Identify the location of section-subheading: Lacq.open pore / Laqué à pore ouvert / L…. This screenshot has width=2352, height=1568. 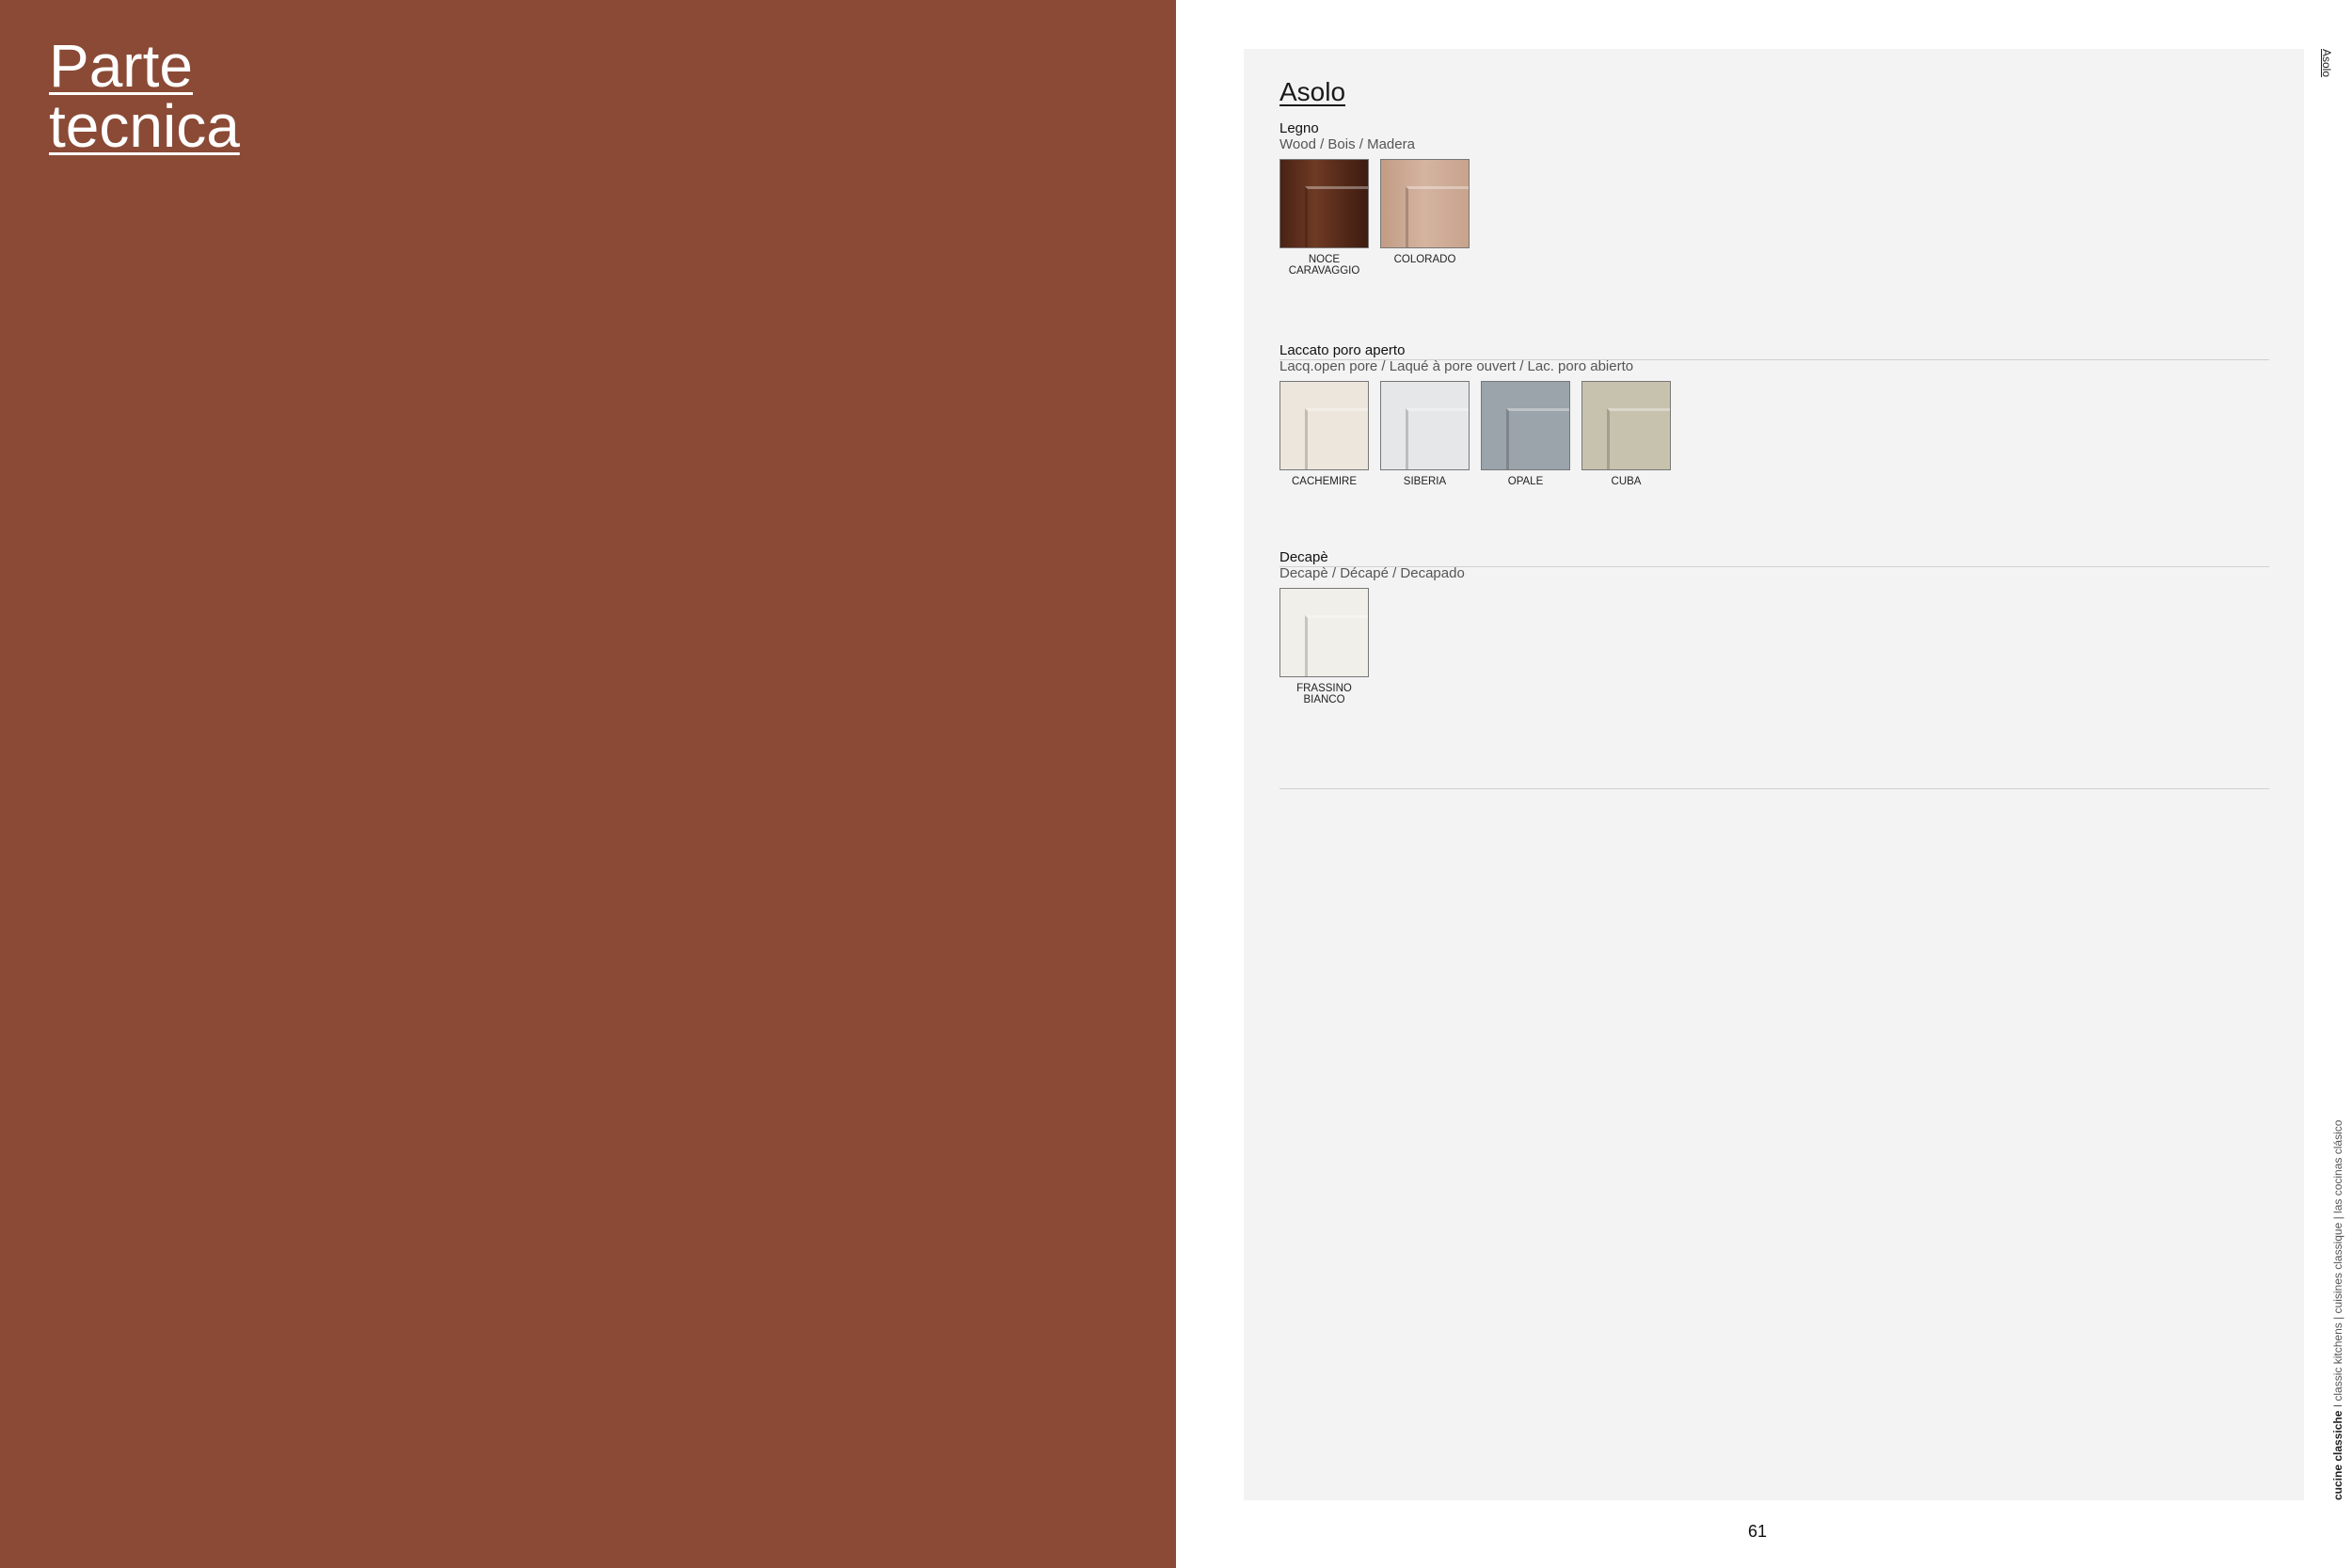
(1456, 366).